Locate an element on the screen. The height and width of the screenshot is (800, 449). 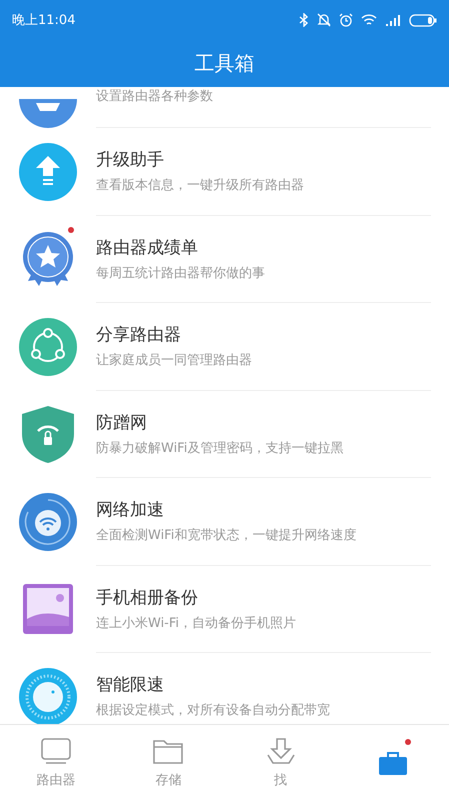
tool-title: 路由器成绩单 is located at coordinates (147, 247).